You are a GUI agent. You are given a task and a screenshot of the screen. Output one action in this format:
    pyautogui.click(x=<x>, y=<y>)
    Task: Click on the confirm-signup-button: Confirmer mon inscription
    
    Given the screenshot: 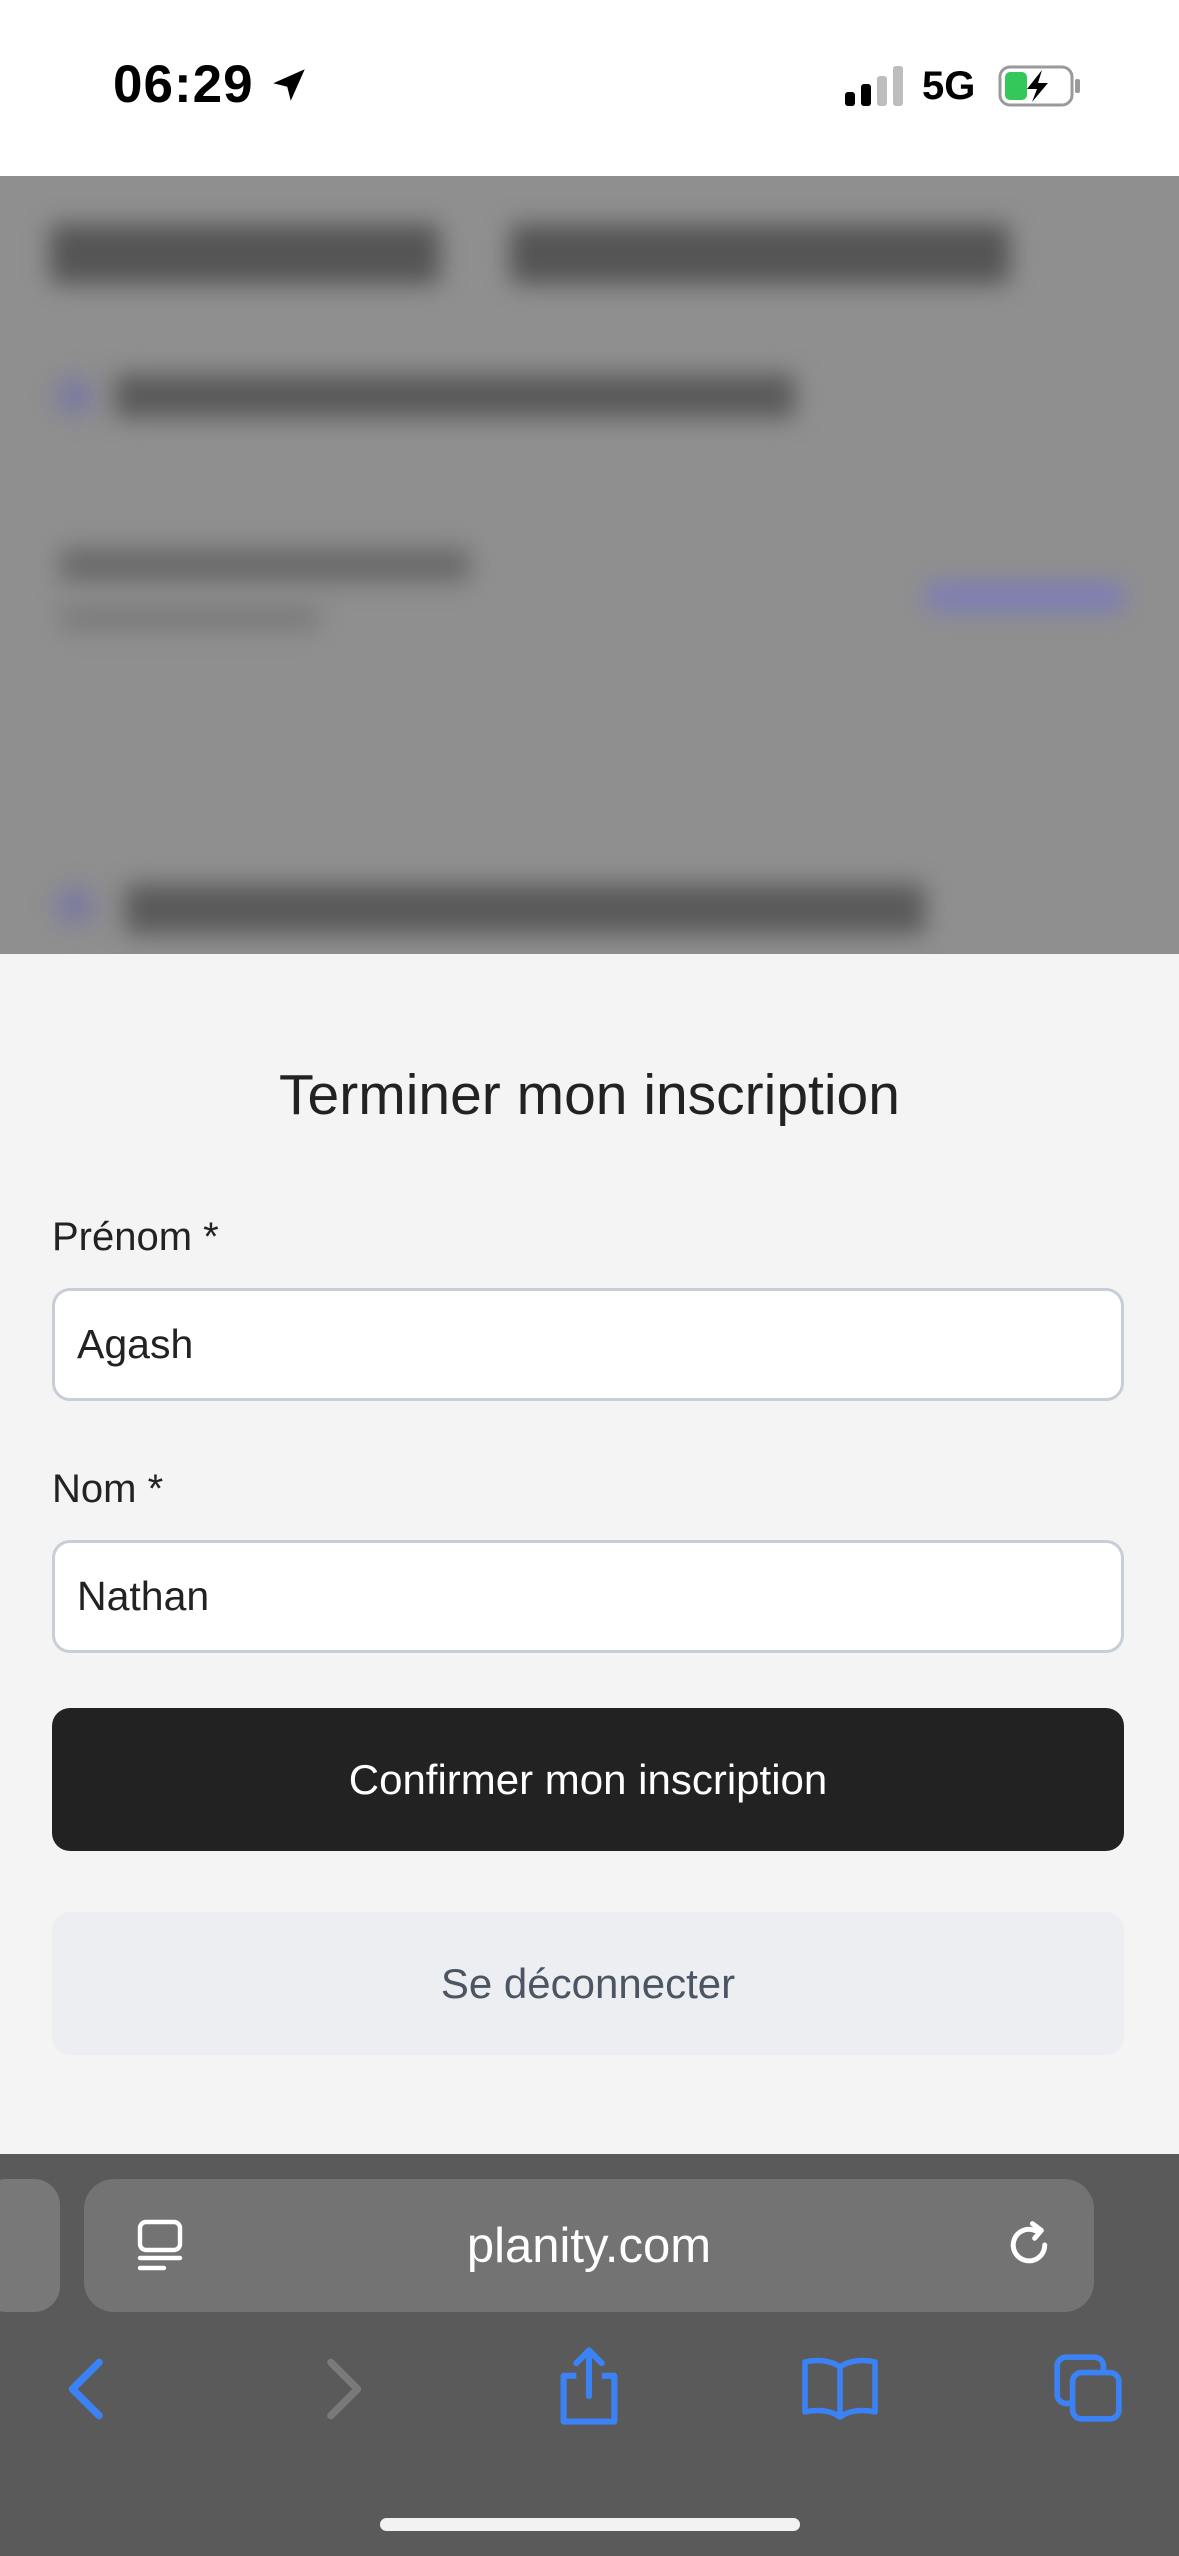 What is the action you would take?
    pyautogui.click(x=588, y=1779)
    